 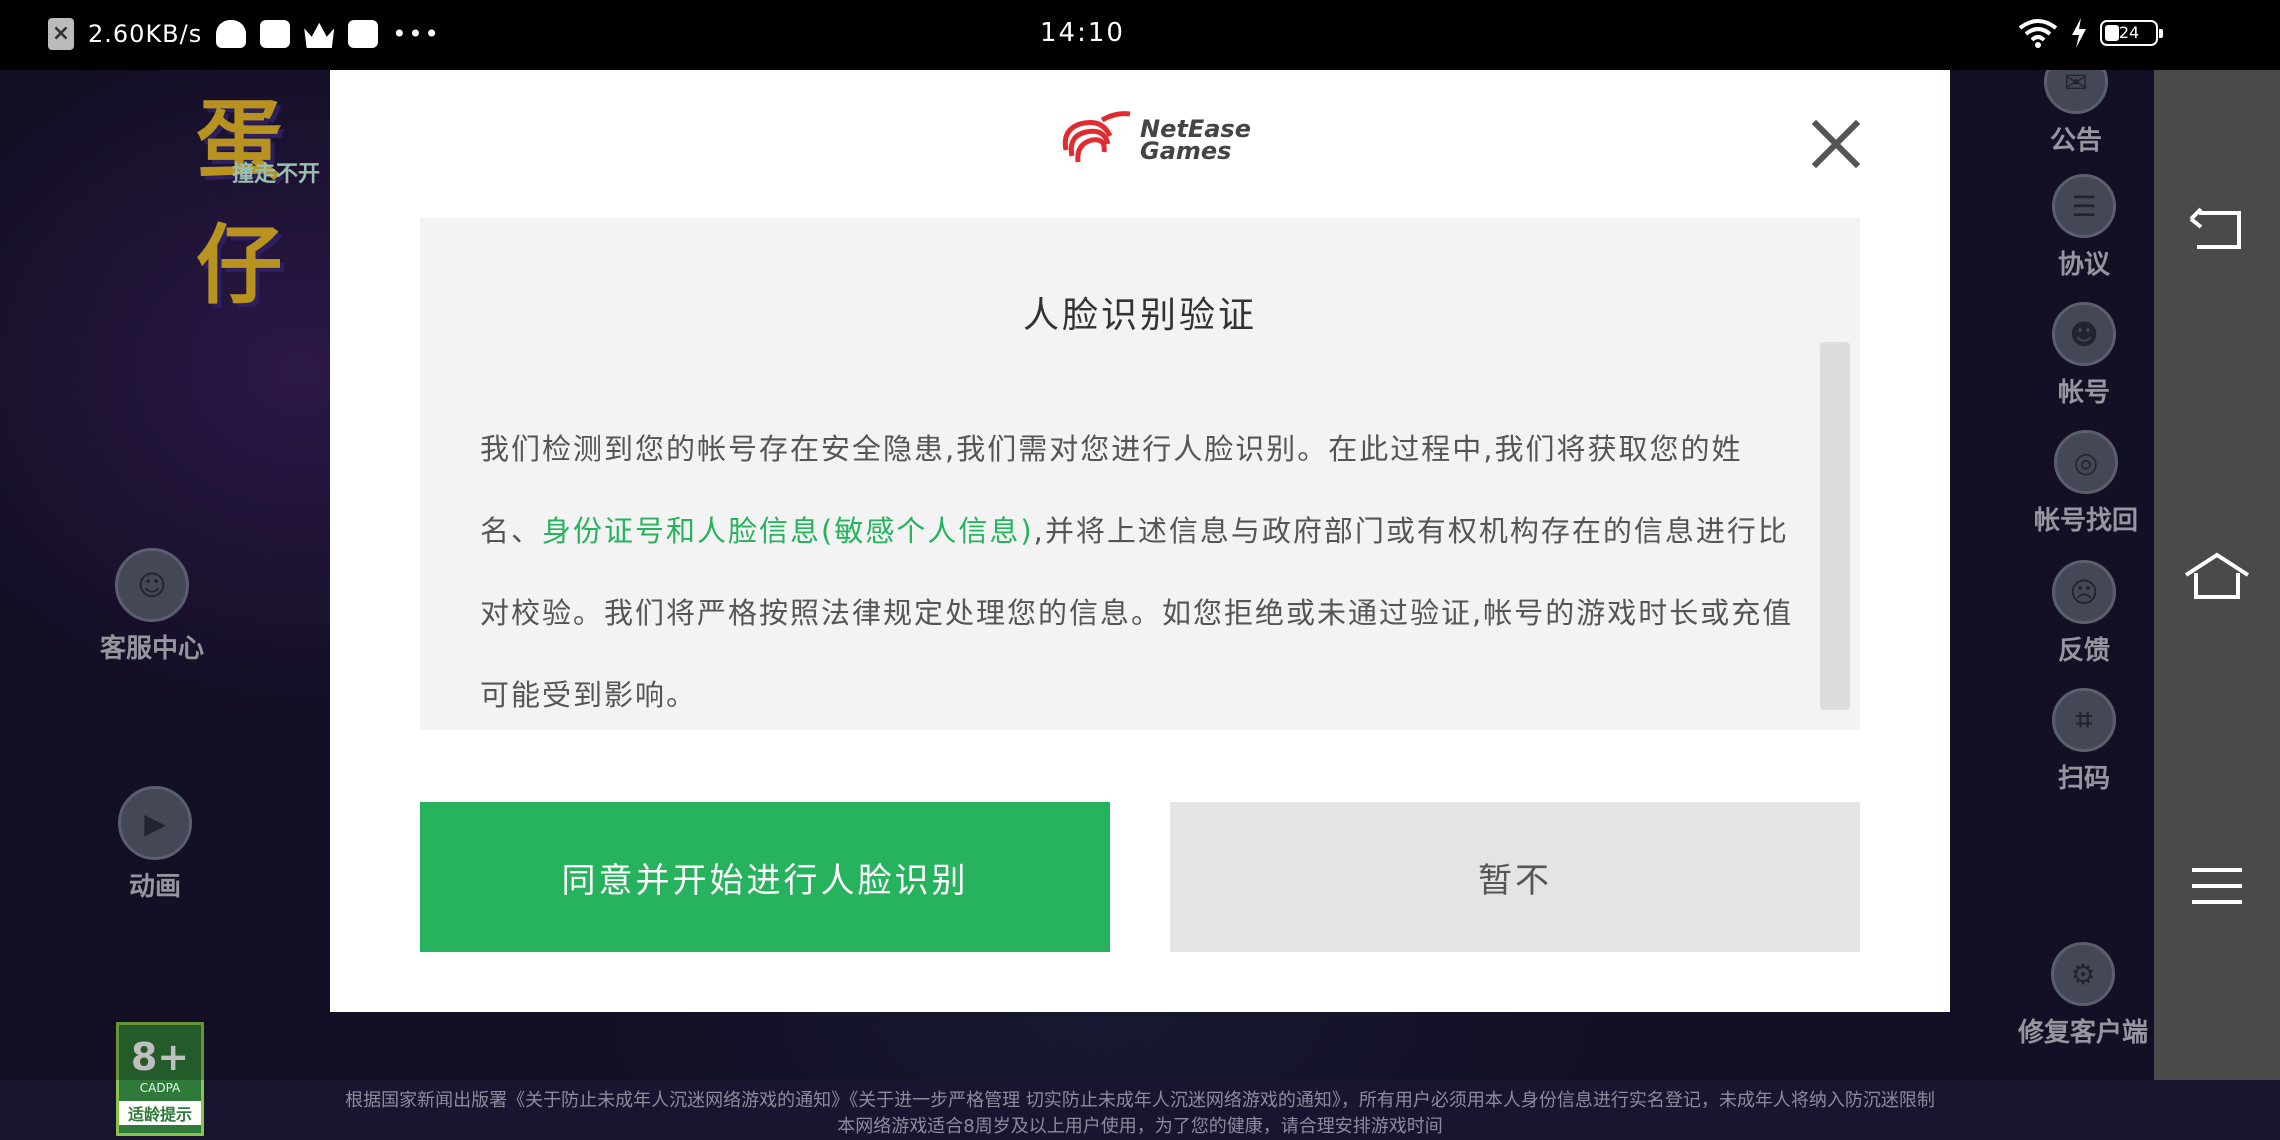 I want to click on netease-logo-icon, so click(x=1096, y=137).